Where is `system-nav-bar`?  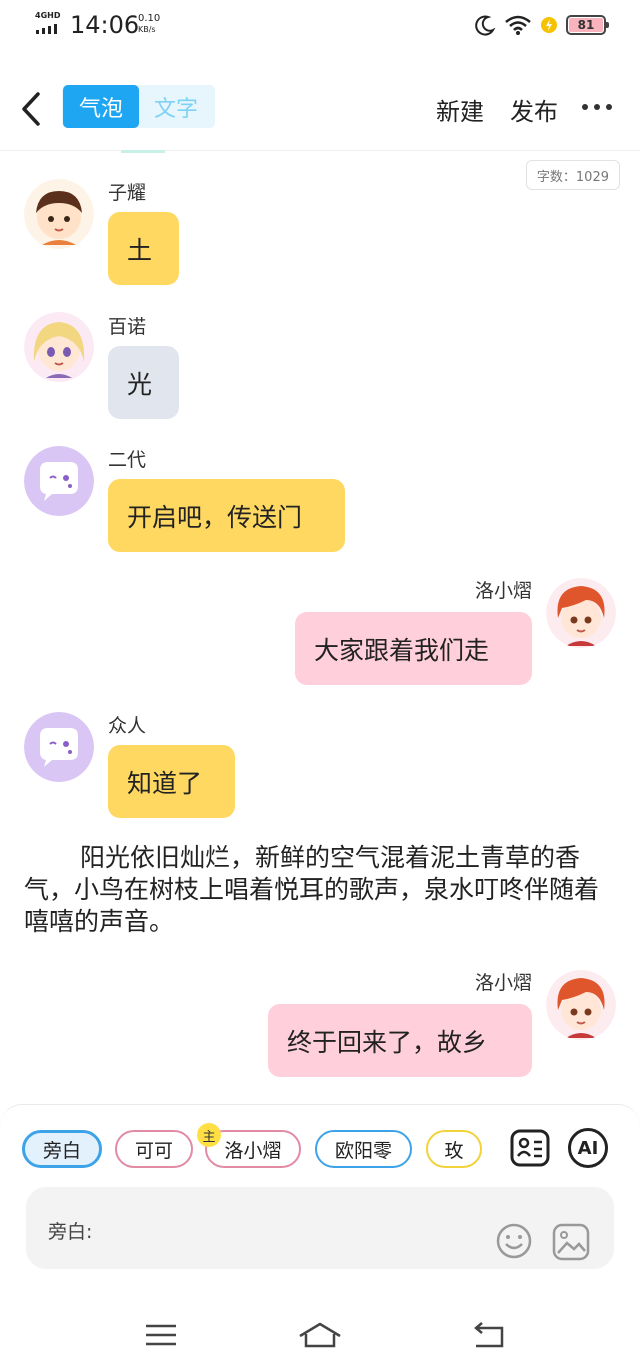 system-nav-bar is located at coordinates (320, 1336).